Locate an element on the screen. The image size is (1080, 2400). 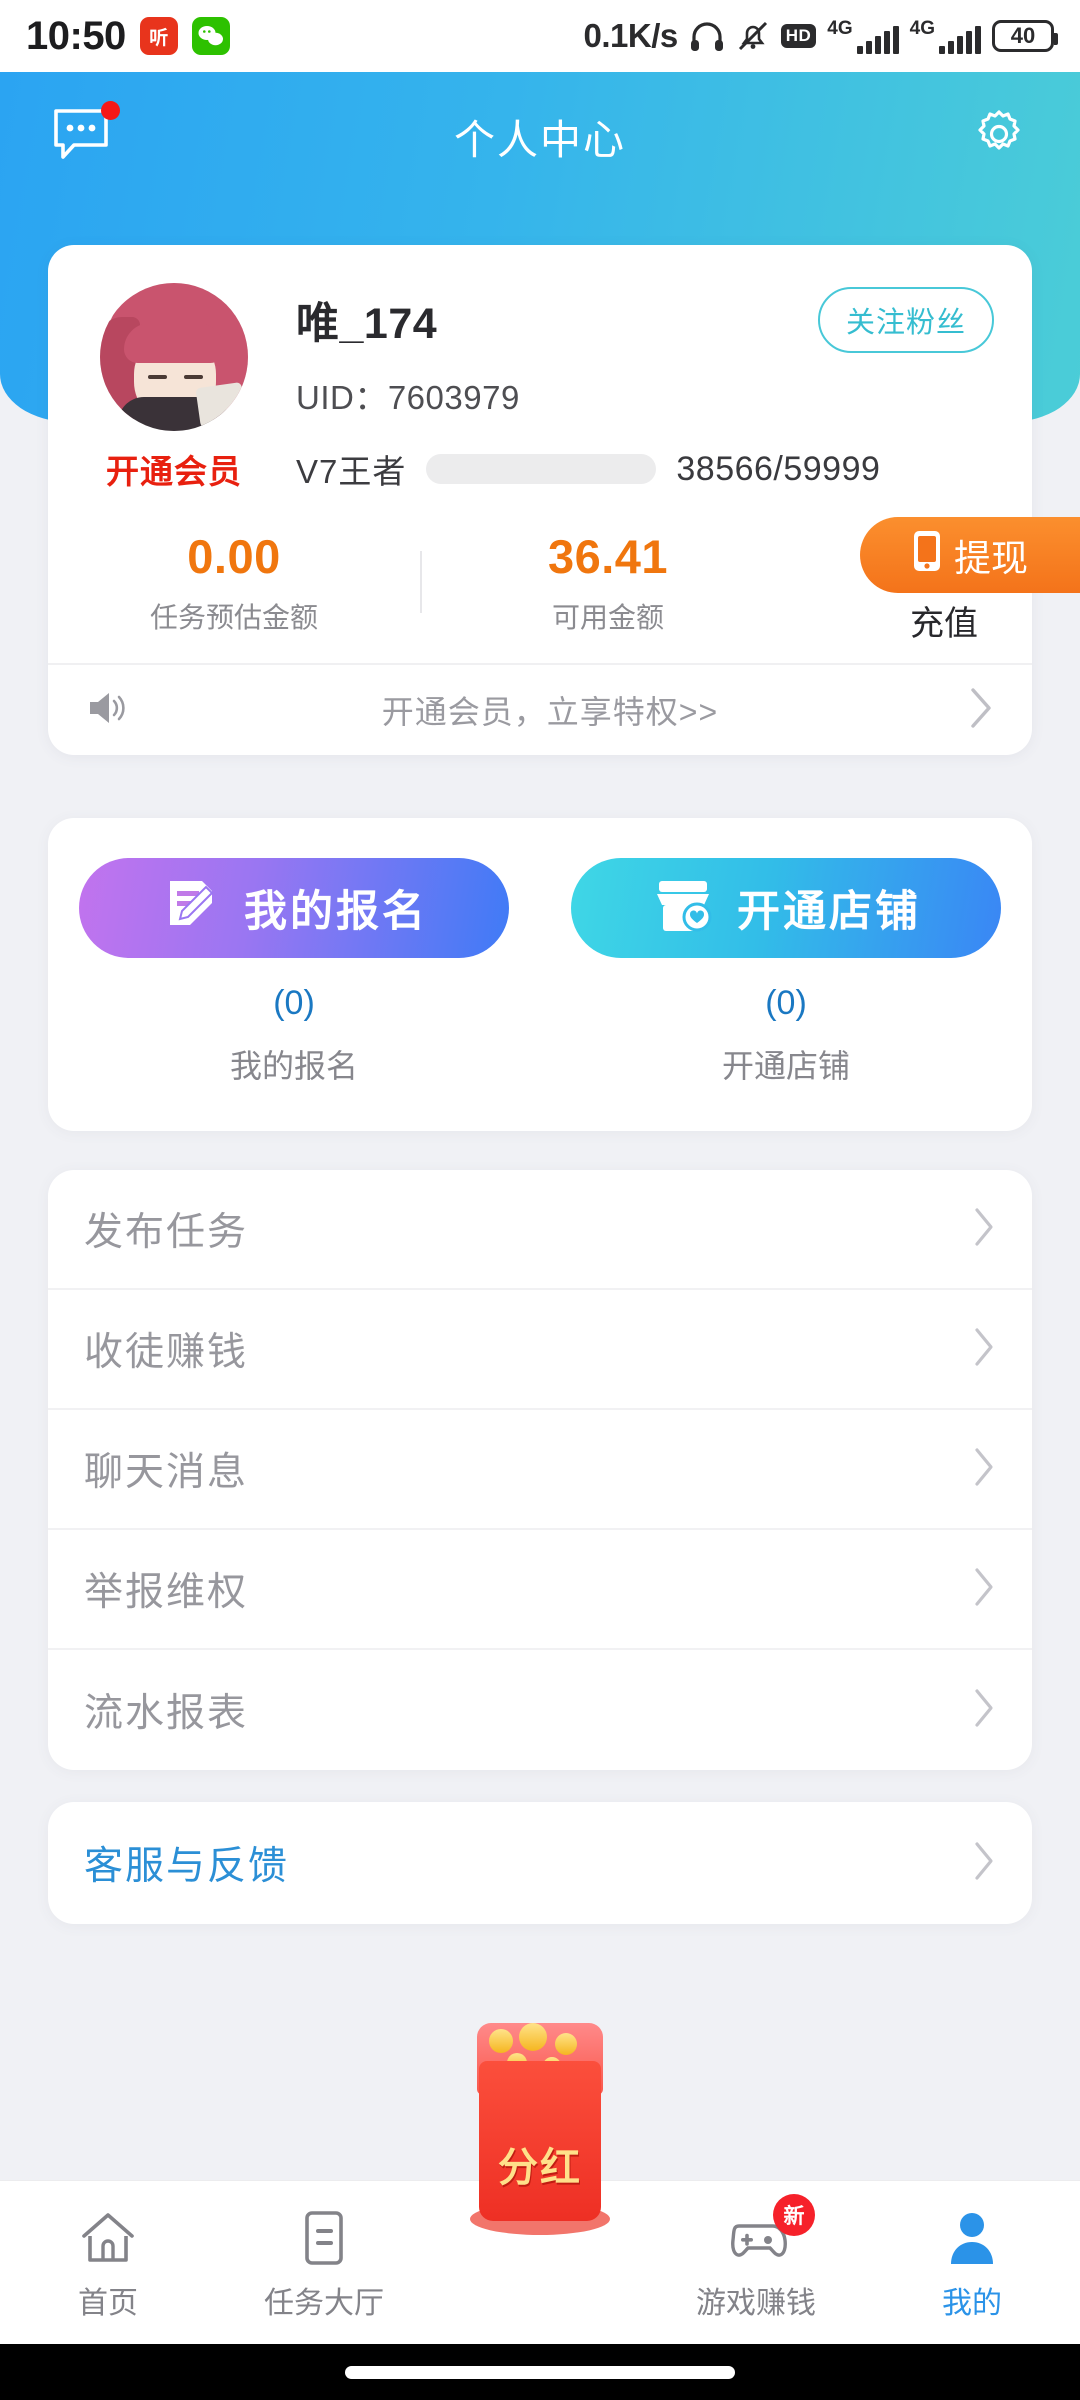
battery-level: 40 is located at coordinates (1023, 35).